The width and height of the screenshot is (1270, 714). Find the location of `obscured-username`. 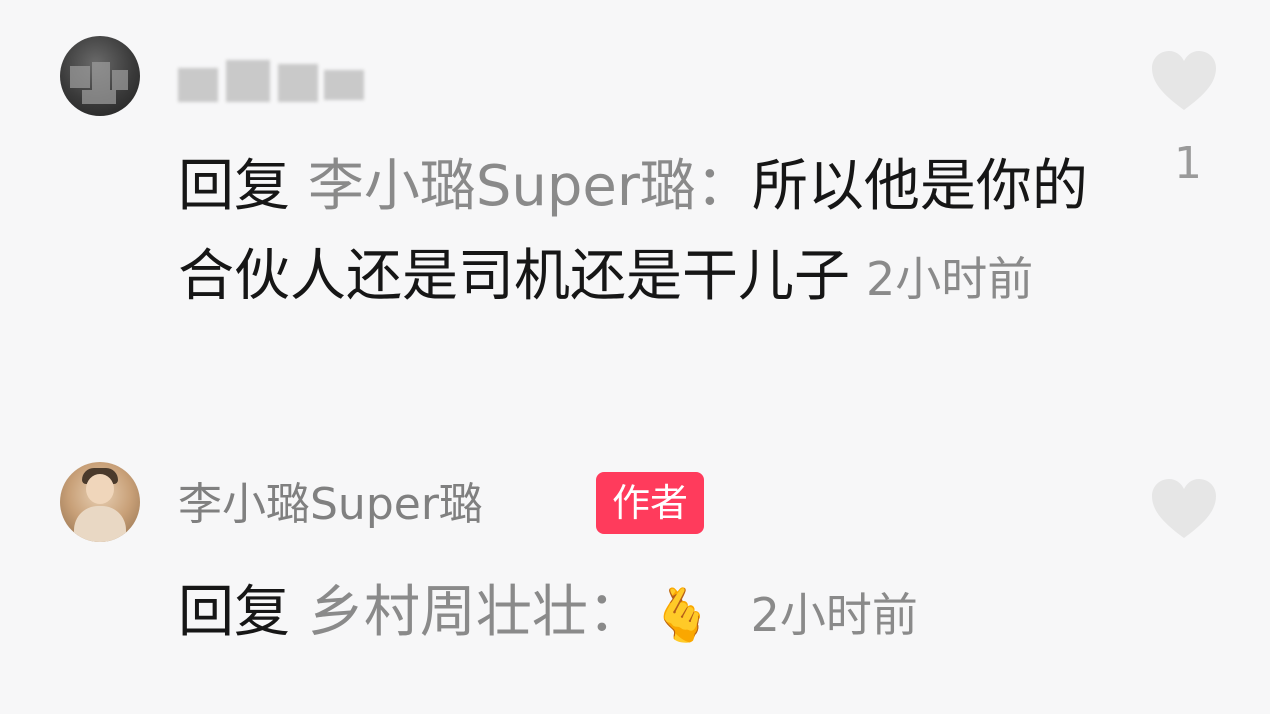

obscured-username is located at coordinates (272, 79).